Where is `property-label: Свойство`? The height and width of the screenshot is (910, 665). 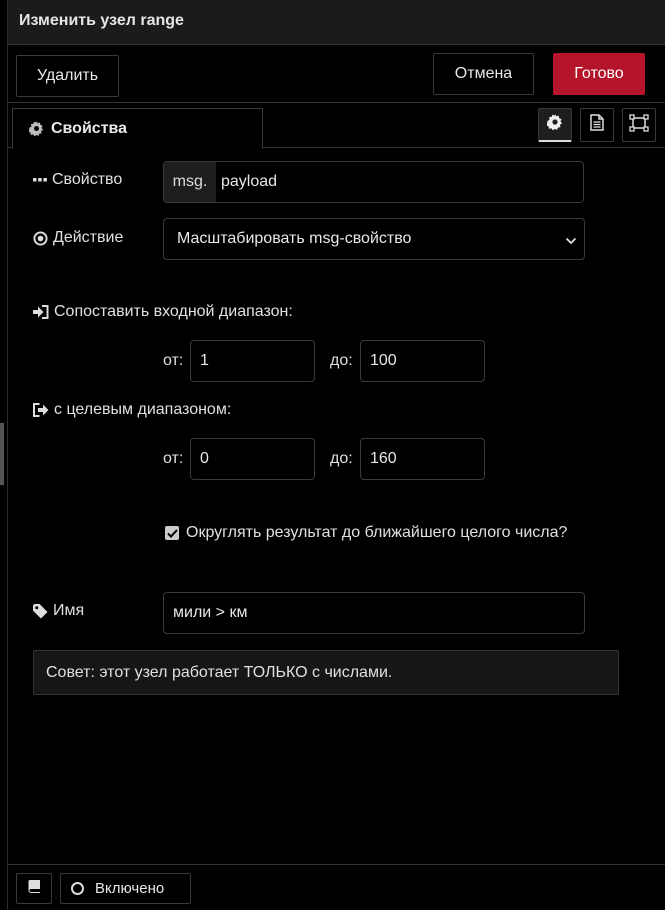 property-label: Свойство is located at coordinates (87, 179).